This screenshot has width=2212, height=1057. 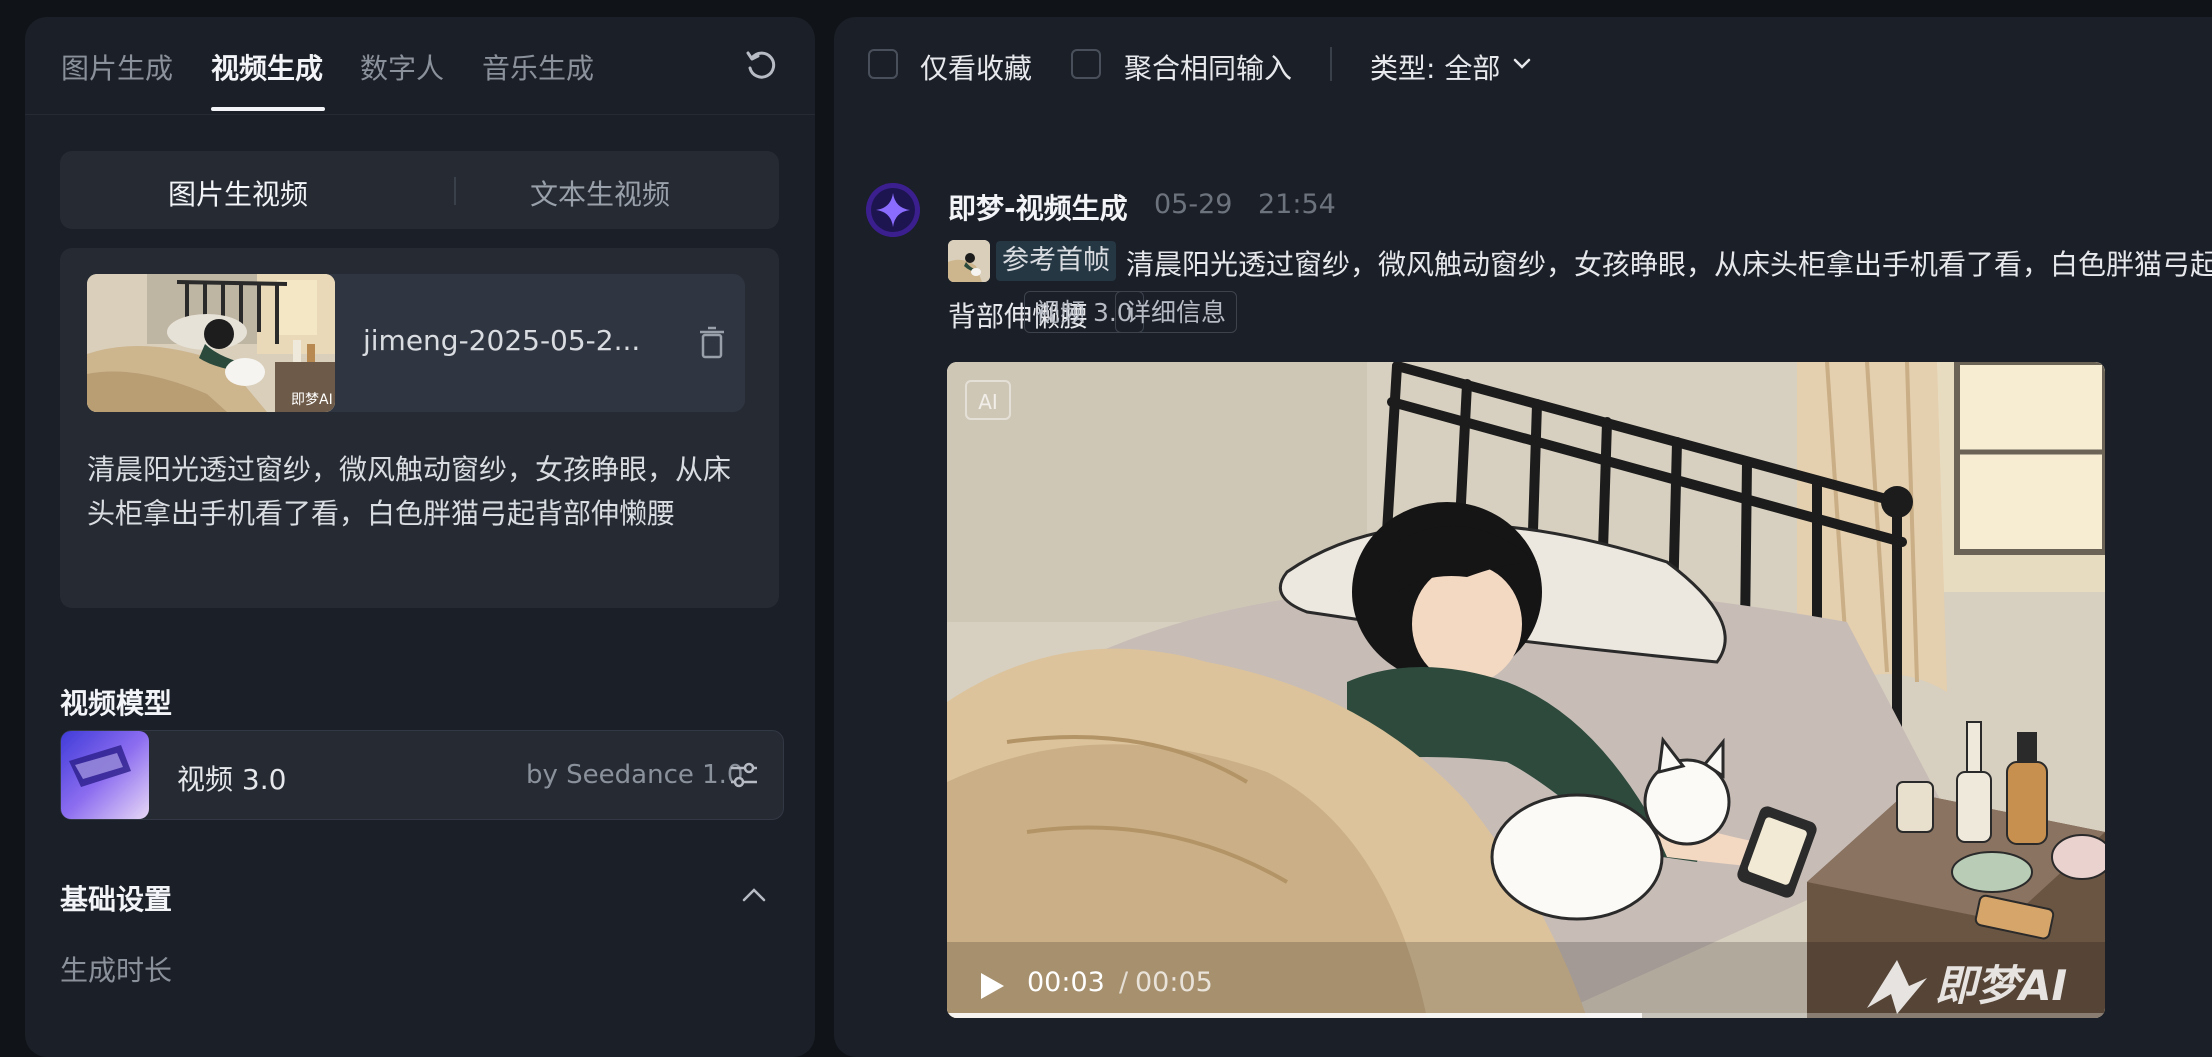 What do you see at coordinates (116, 703) in the screenshot?
I see `video-model-title: 视频模型` at bounding box center [116, 703].